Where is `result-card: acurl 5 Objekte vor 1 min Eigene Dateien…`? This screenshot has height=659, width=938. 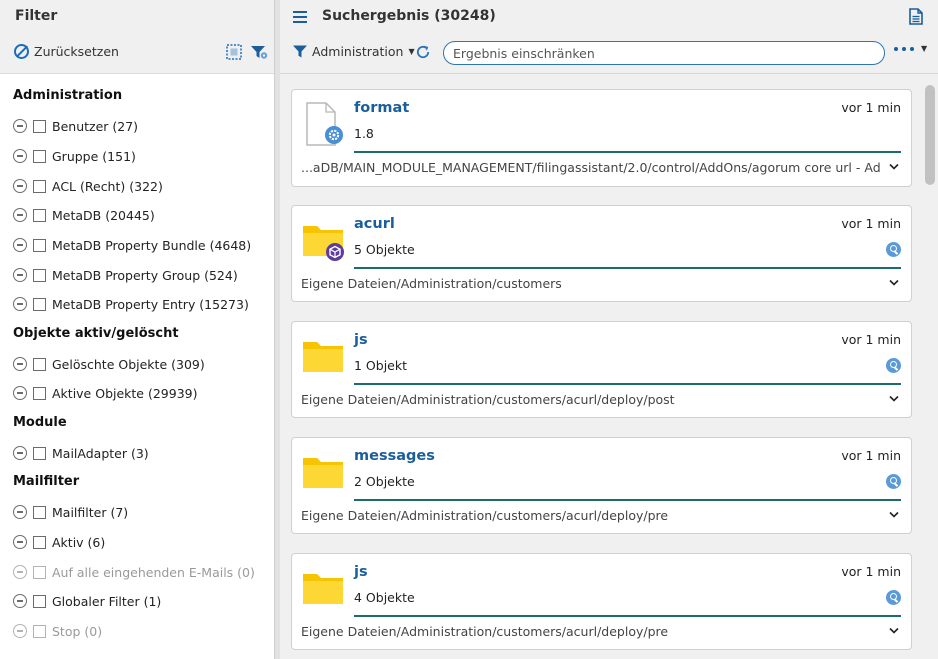
result-card: acurl 5 Objekte vor 1 min Eigene Dateien… is located at coordinates (601, 253).